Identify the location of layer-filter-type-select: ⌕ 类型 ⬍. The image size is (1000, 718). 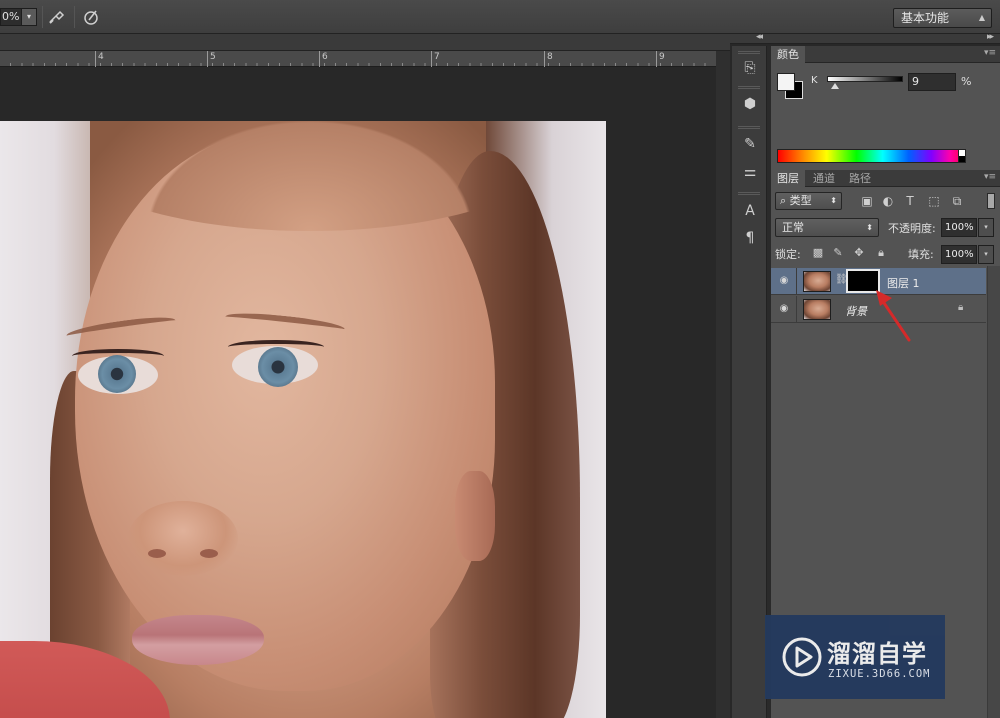
(808, 201).